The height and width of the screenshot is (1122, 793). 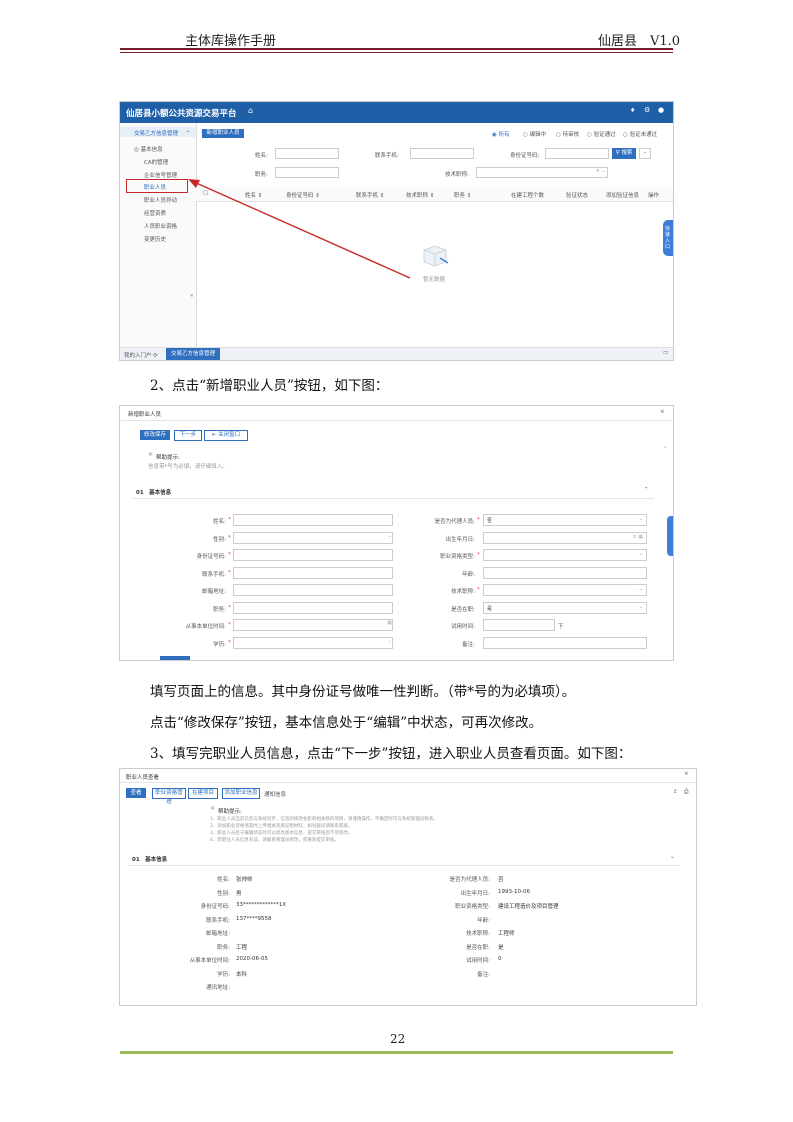 What do you see at coordinates (462, 195) in the screenshot?
I see `col-position: 职务 ⇕` at bounding box center [462, 195].